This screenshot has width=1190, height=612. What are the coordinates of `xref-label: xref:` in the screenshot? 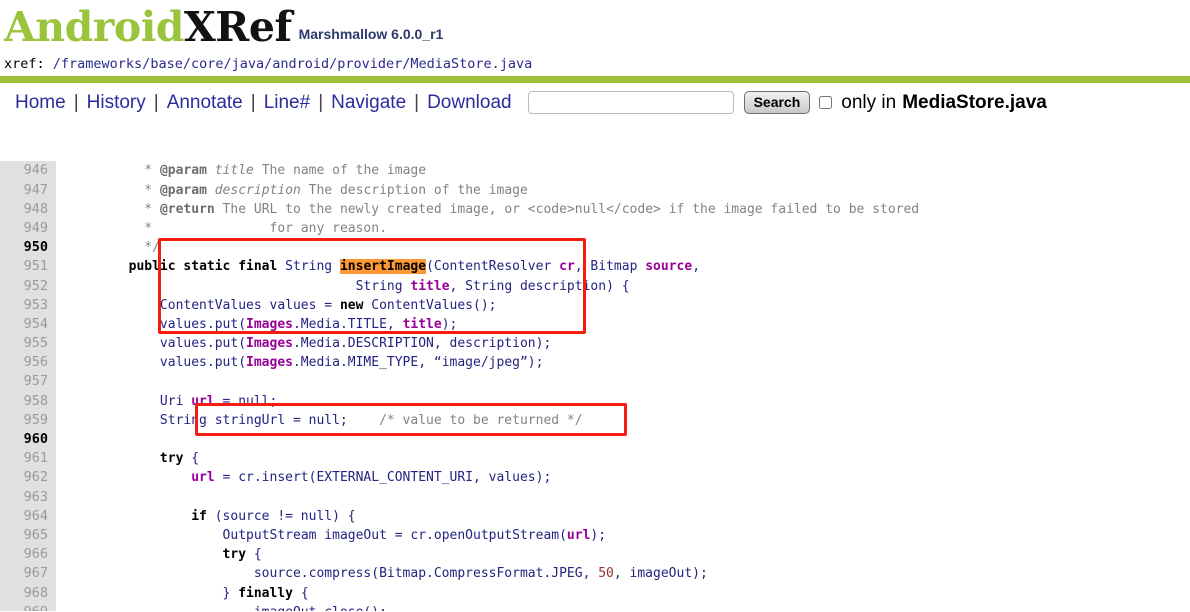 It's located at (28, 64).